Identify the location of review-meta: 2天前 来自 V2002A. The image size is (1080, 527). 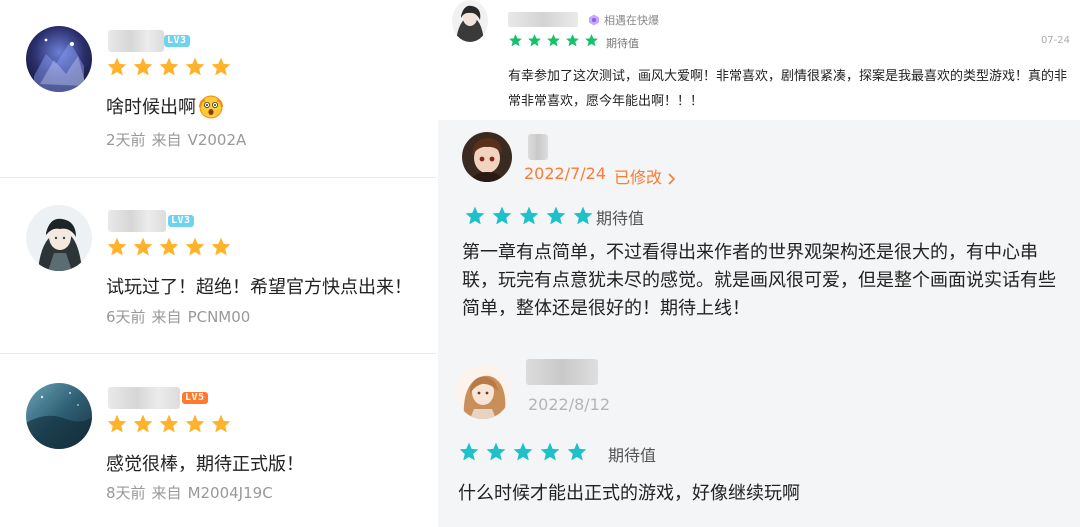
(176, 139).